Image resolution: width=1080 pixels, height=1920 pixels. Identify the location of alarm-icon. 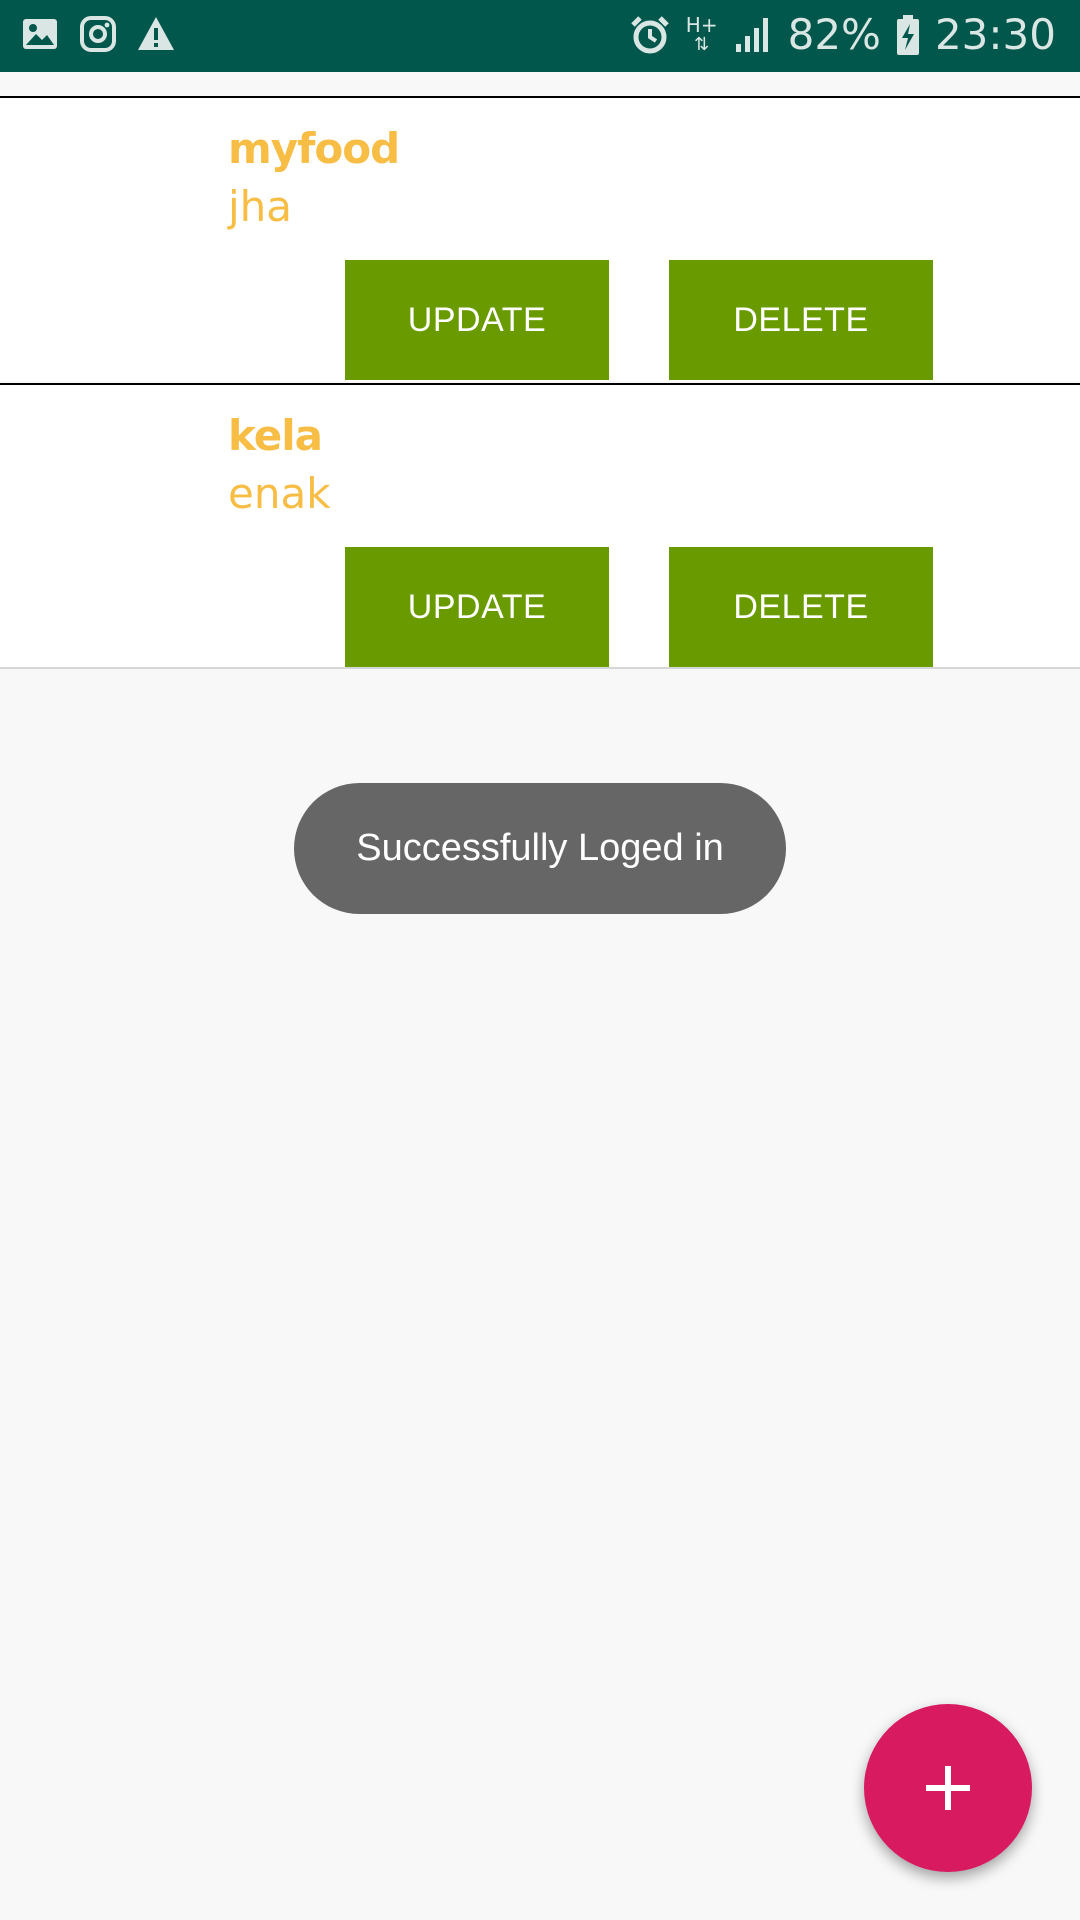
(650, 35).